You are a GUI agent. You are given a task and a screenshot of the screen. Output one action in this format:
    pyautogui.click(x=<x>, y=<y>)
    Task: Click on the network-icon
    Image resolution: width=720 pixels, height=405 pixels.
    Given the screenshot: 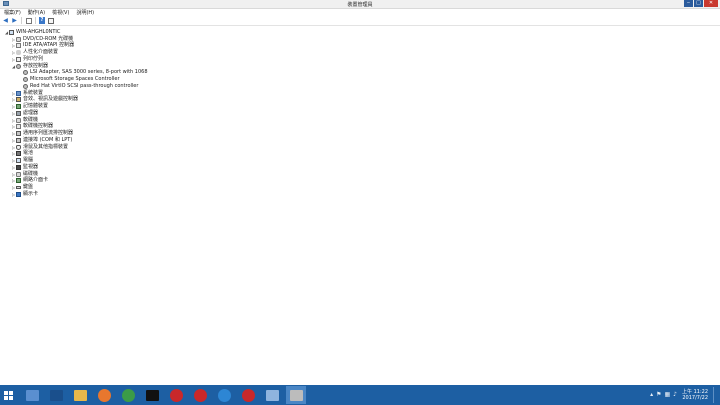 What is the action you would take?
    pyautogui.click(x=272, y=395)
    